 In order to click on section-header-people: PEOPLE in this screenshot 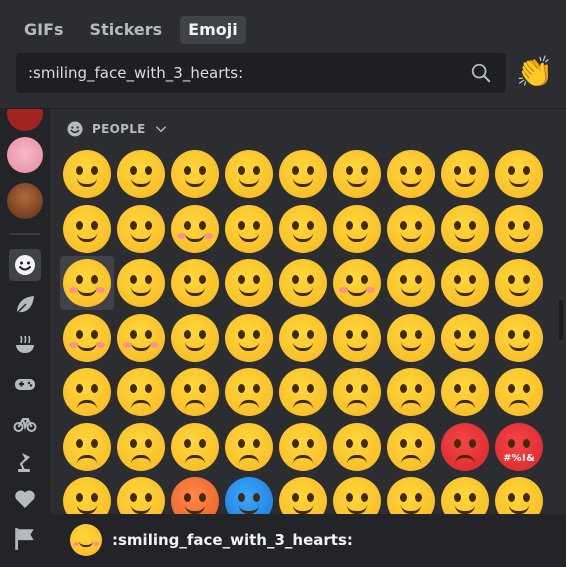, I will do `click(117, 129)`.